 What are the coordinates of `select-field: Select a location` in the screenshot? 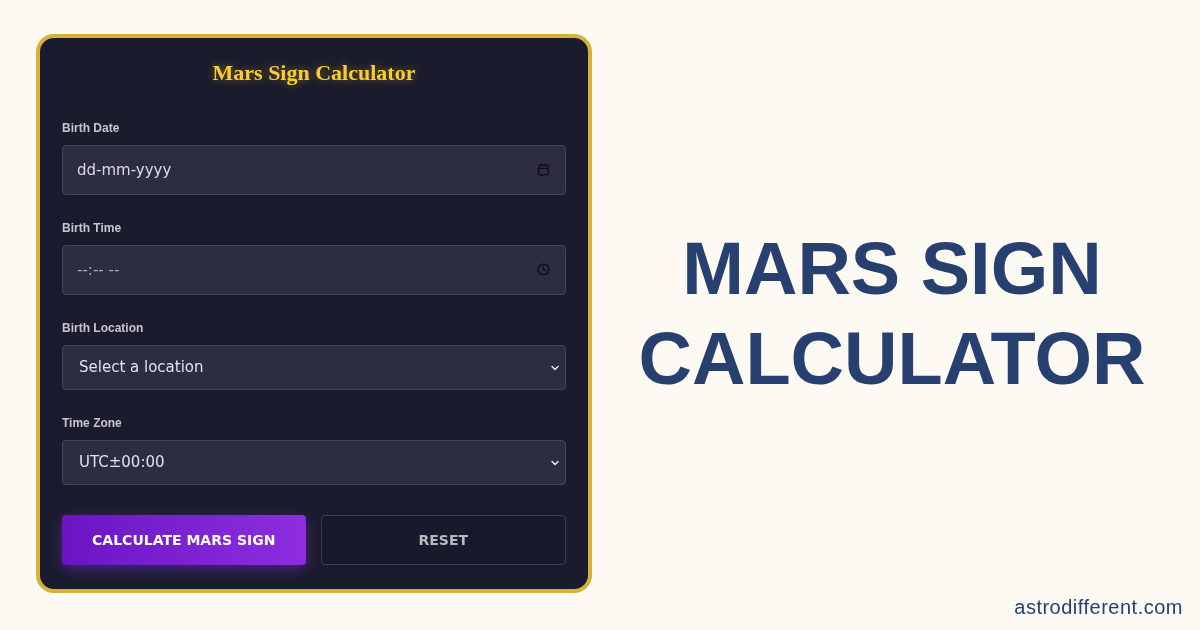 It's located at (314, 367).